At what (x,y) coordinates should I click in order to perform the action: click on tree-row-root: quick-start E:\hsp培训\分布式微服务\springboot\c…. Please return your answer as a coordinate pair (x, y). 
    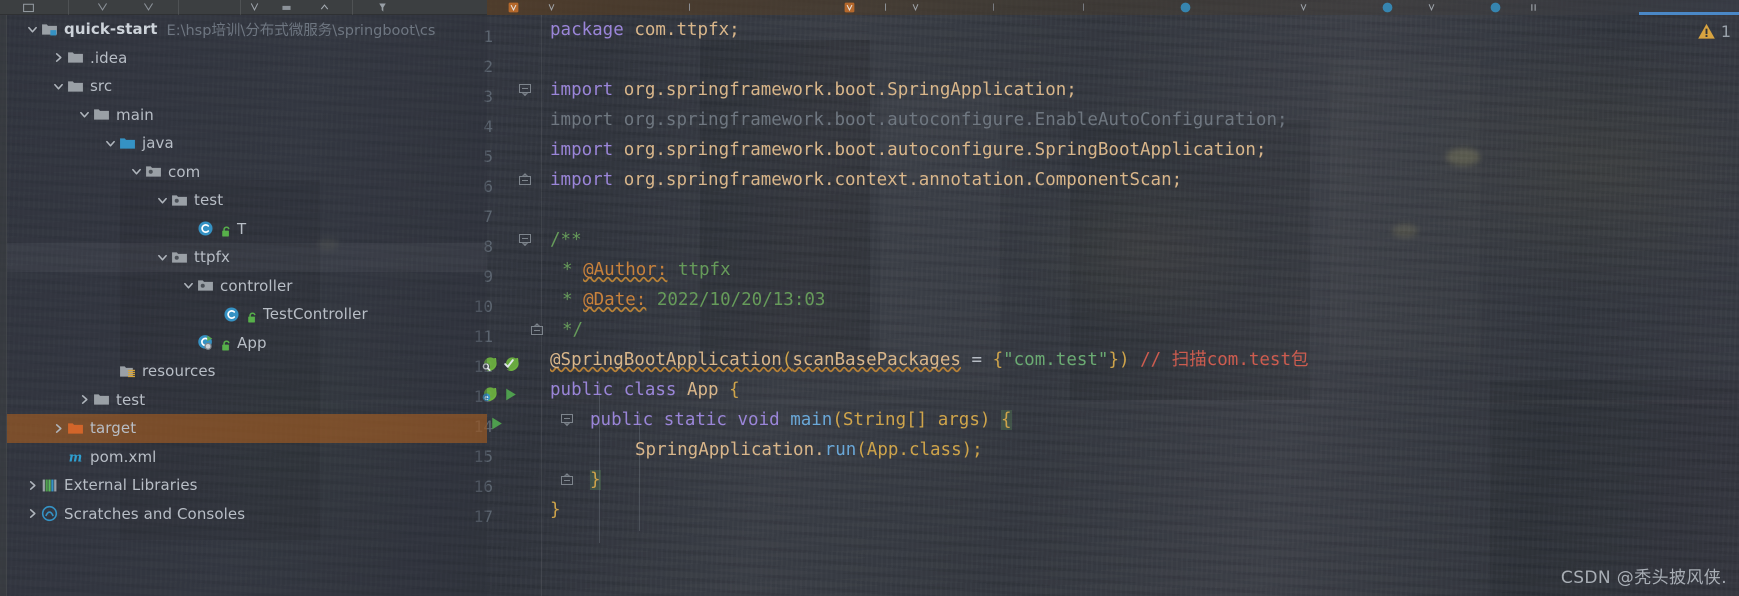
    Looking at the image, I should click on (247, 29).